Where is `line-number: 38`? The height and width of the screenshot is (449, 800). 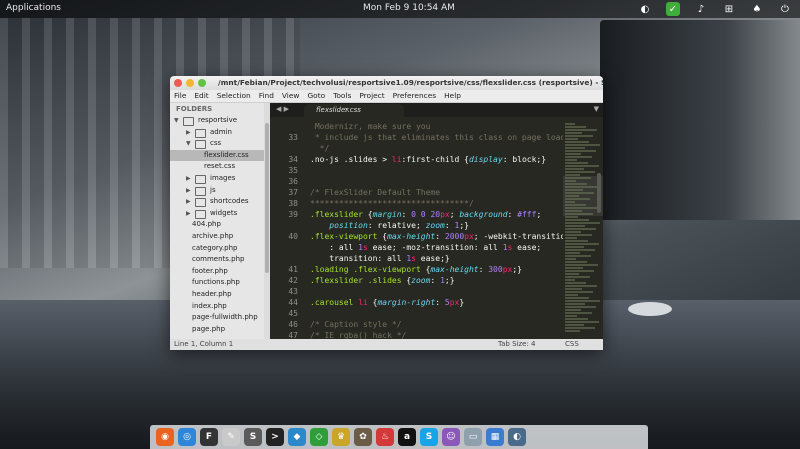
line-number: 38 is located at coordinates (293, 203).